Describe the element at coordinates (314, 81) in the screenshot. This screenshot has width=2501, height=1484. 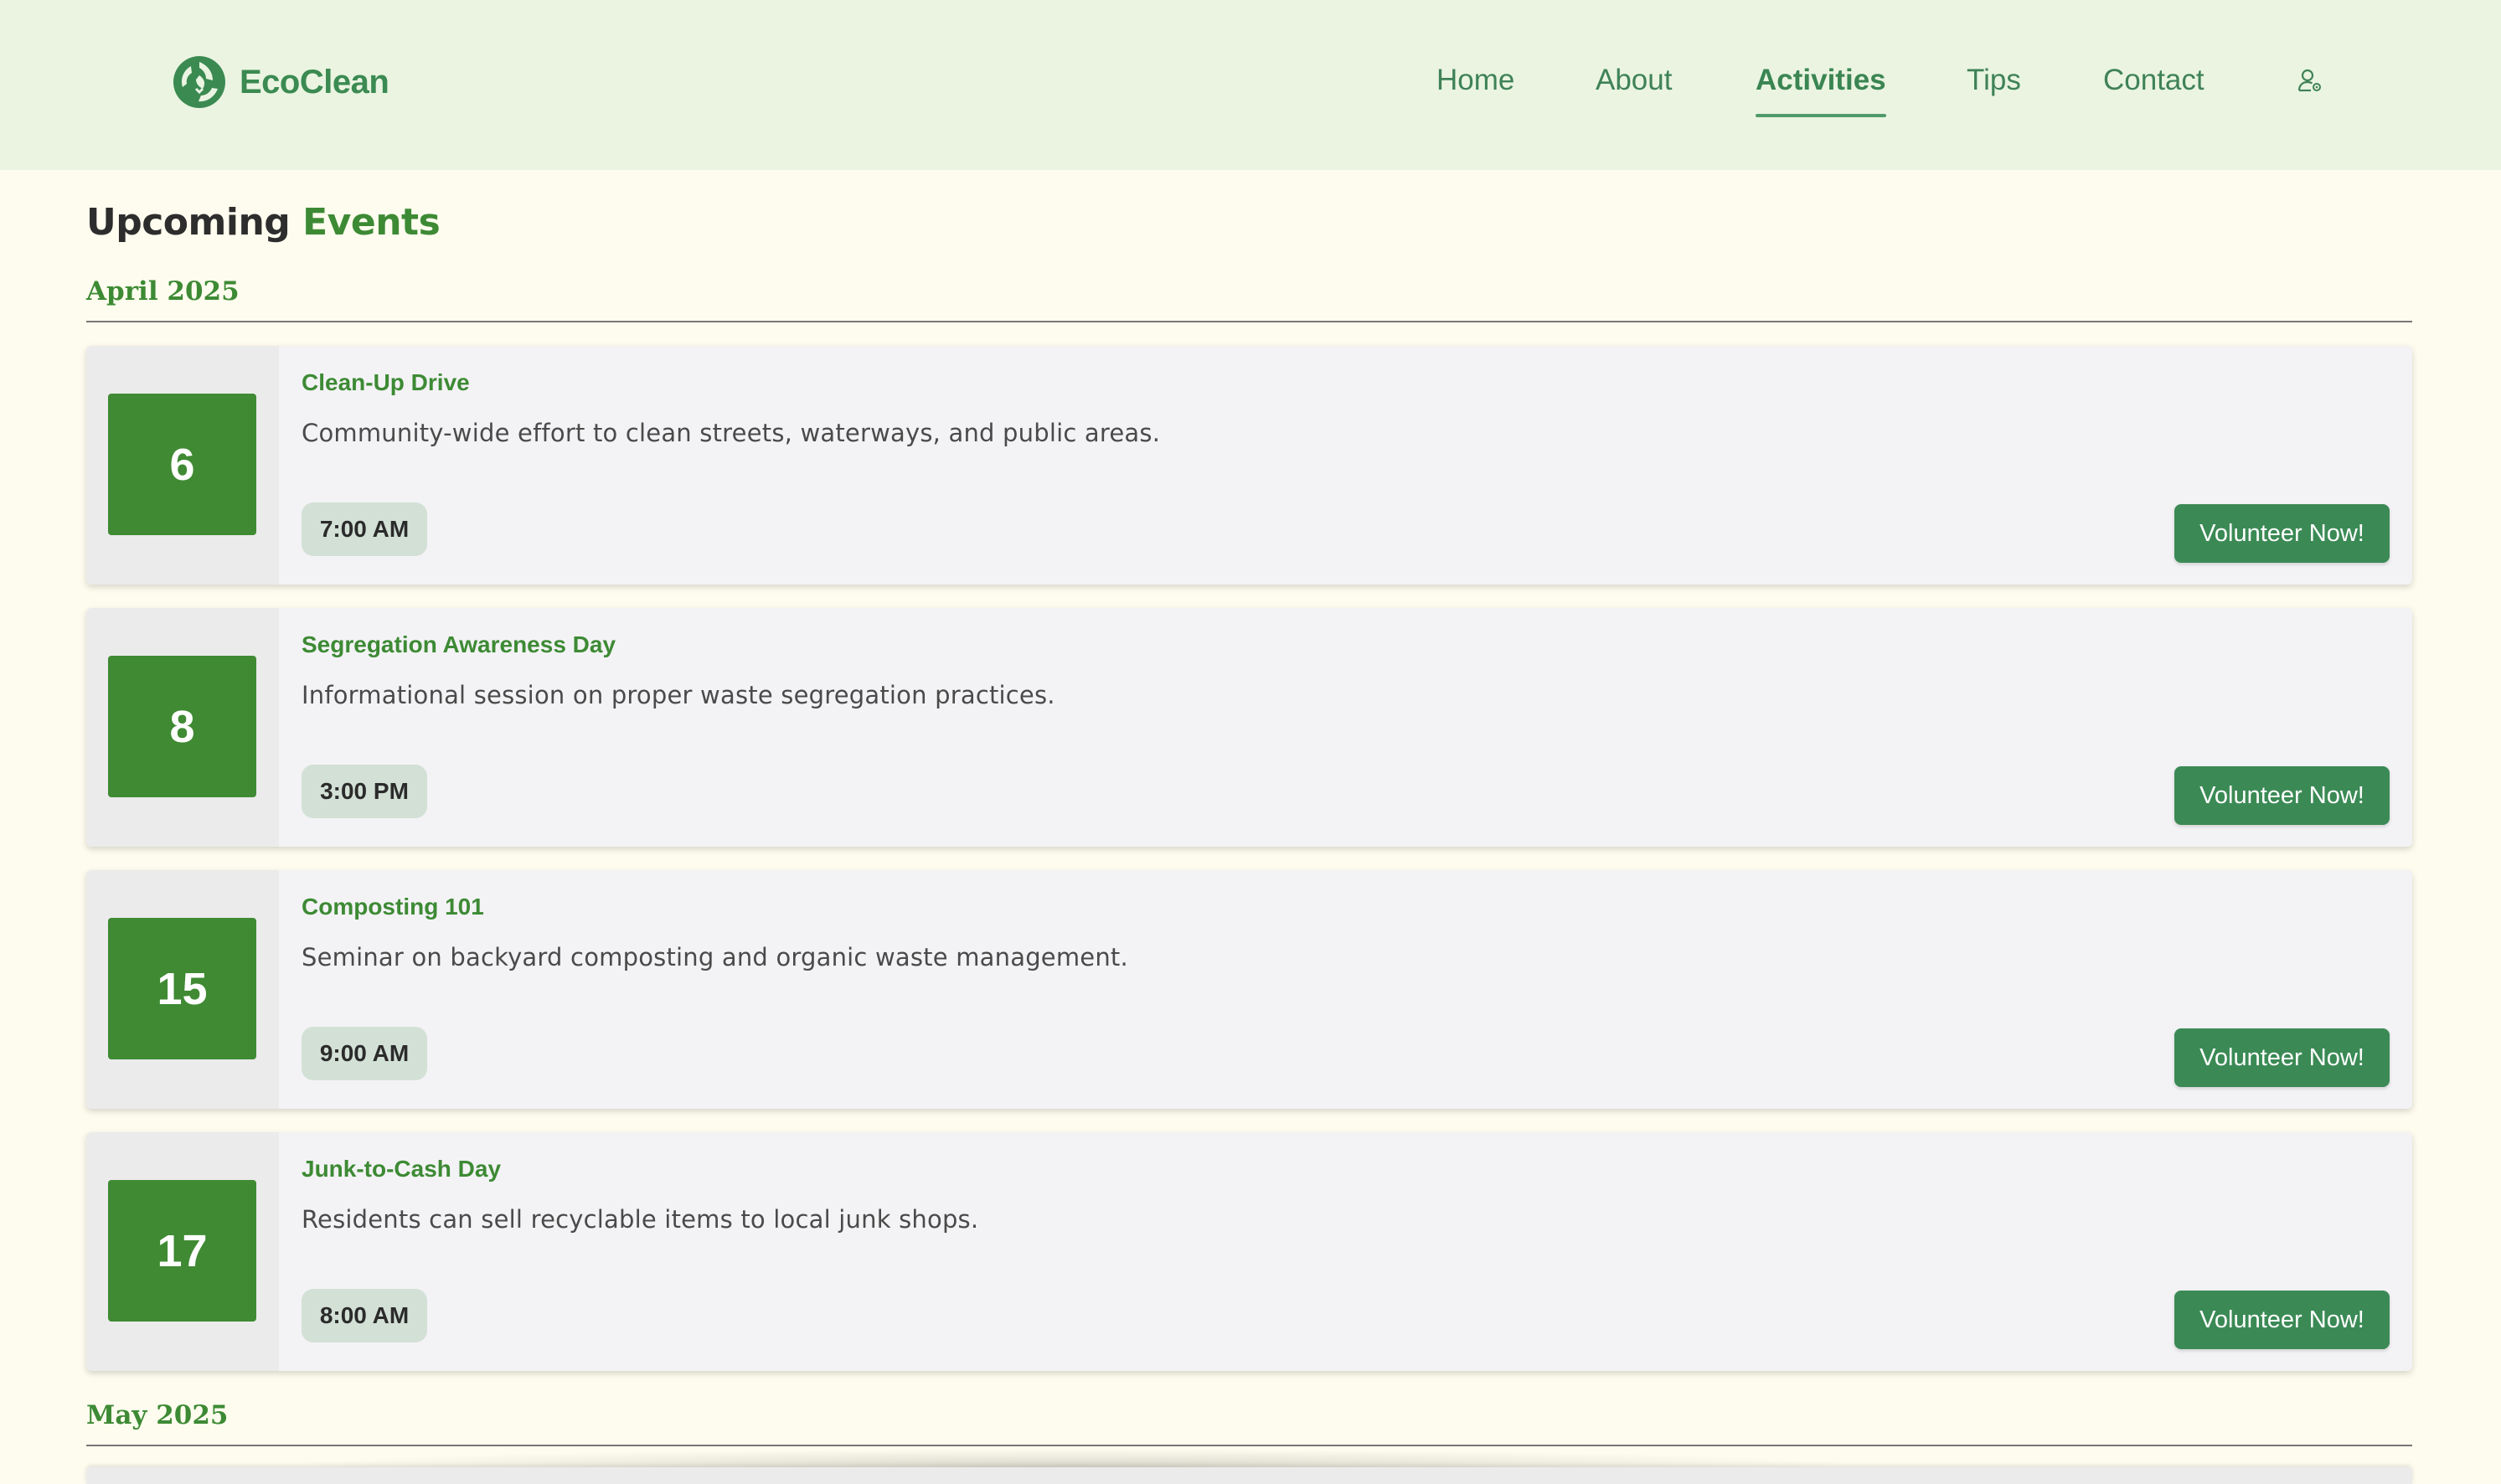
I see `brand-name: EcoClean` at that location.